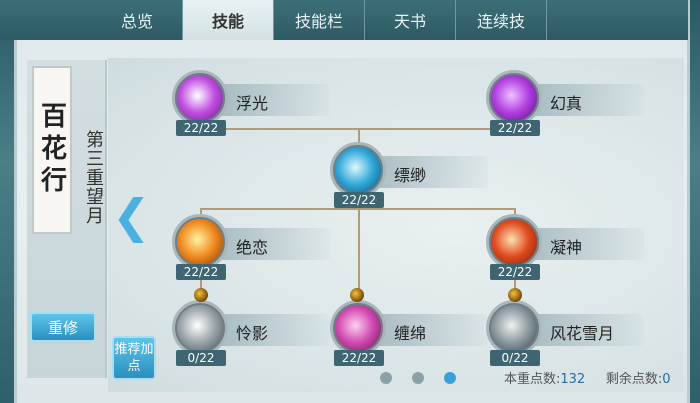 The height and width of the screenshot is (403, 700). Describe the element at coordinates (573, 379) in the screenshot. I see `total-points-value: 132` at that location.